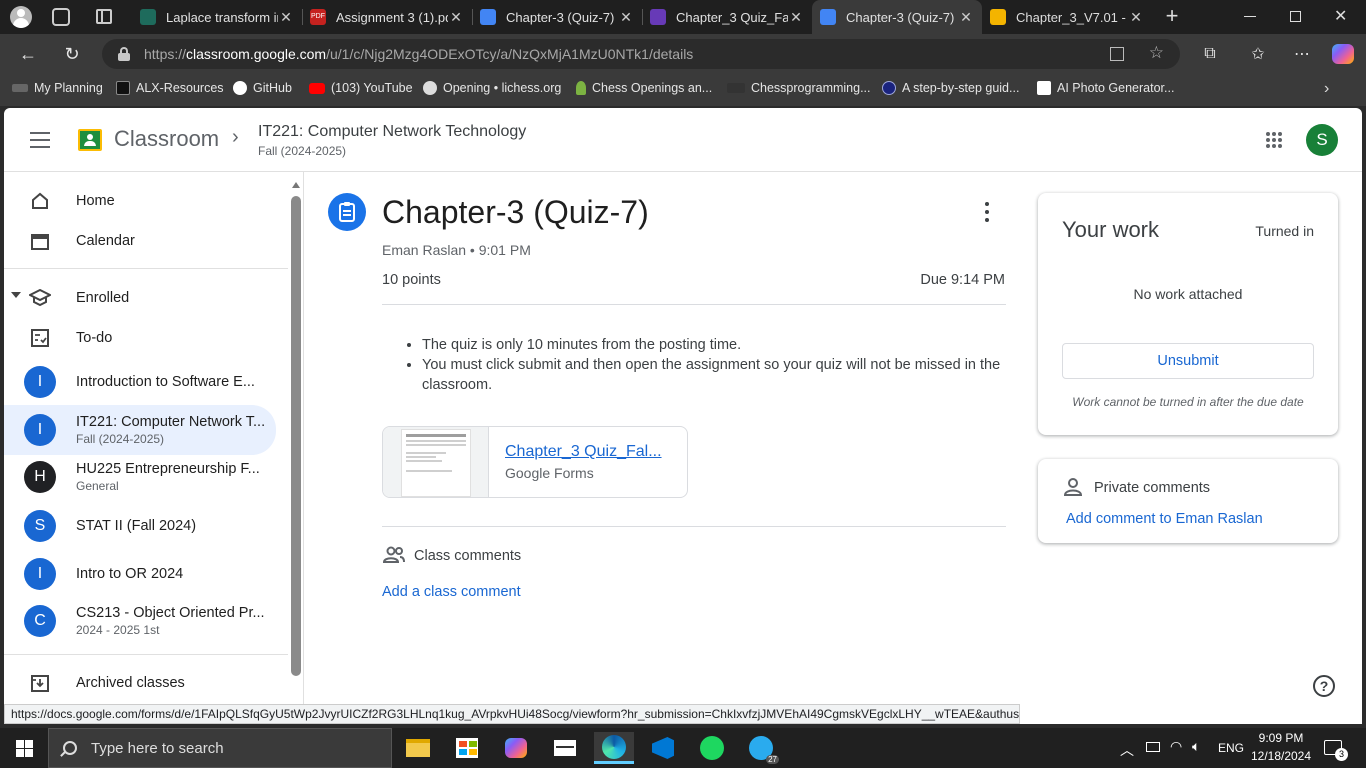 This screenshot has width=1366, height=768. What do you see at coordinates (727, 17) in the screenshot?
I see `tab-chapter3-quiz-form: Chapter_3 Quiz_Fall ✕` at bounding box center [727, 17].